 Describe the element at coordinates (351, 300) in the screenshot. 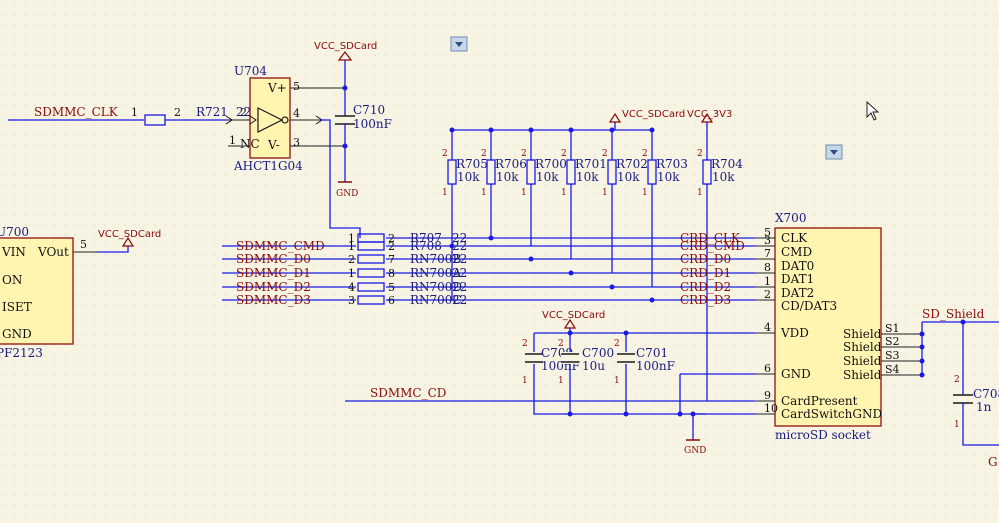

I see `series-pin-left: 3` at that location.